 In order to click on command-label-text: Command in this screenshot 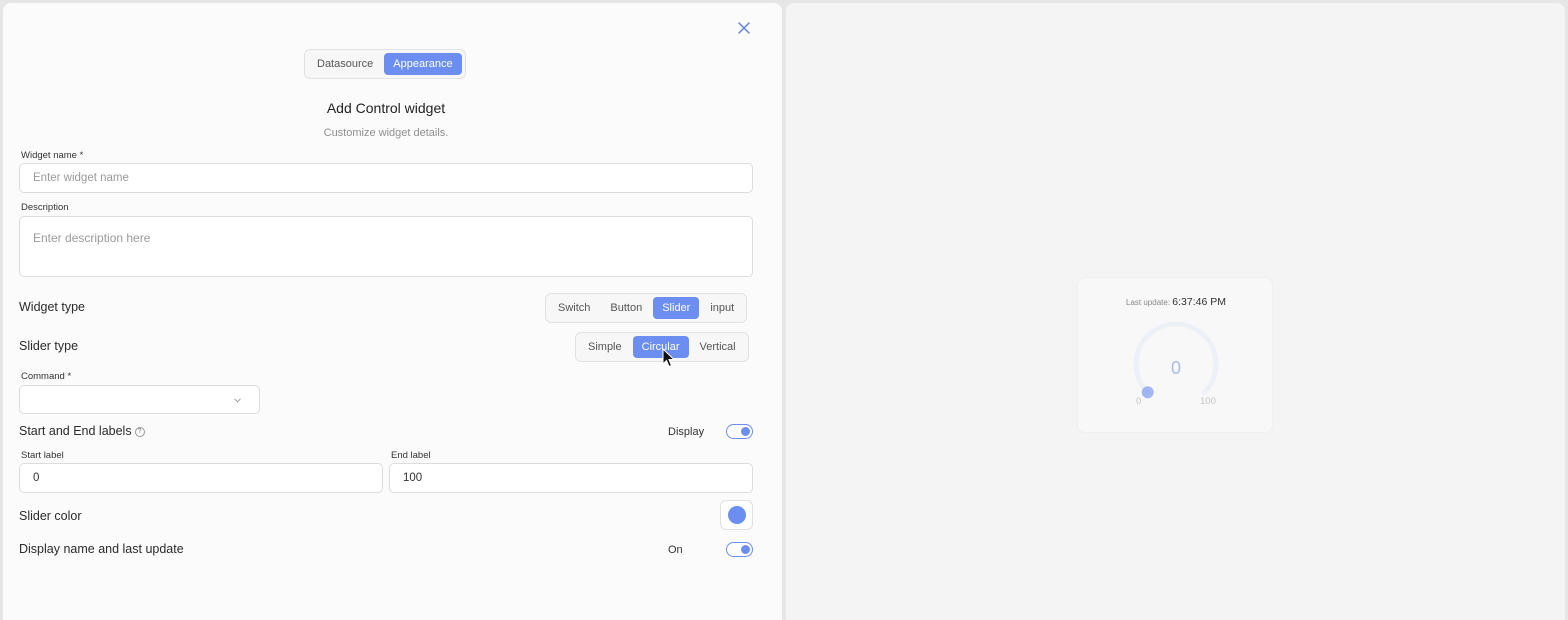, I will do `click(43, 376)`.